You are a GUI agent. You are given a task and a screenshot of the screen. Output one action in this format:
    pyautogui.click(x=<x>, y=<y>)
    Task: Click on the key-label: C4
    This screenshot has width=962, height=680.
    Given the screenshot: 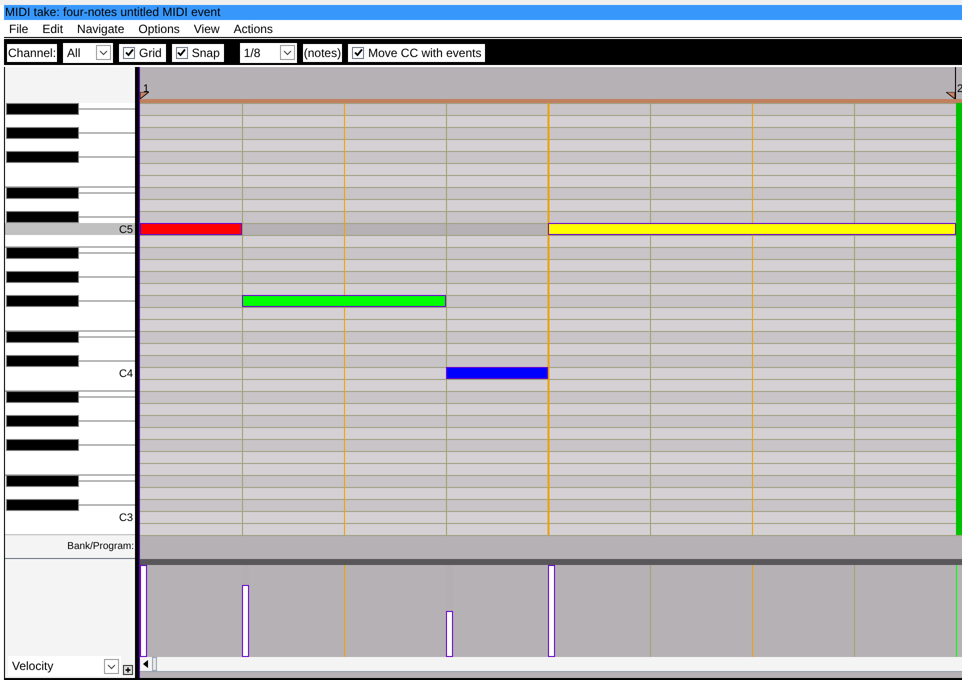 What is the action you would take?
    pyautogui.click(x=125, y=374)
    